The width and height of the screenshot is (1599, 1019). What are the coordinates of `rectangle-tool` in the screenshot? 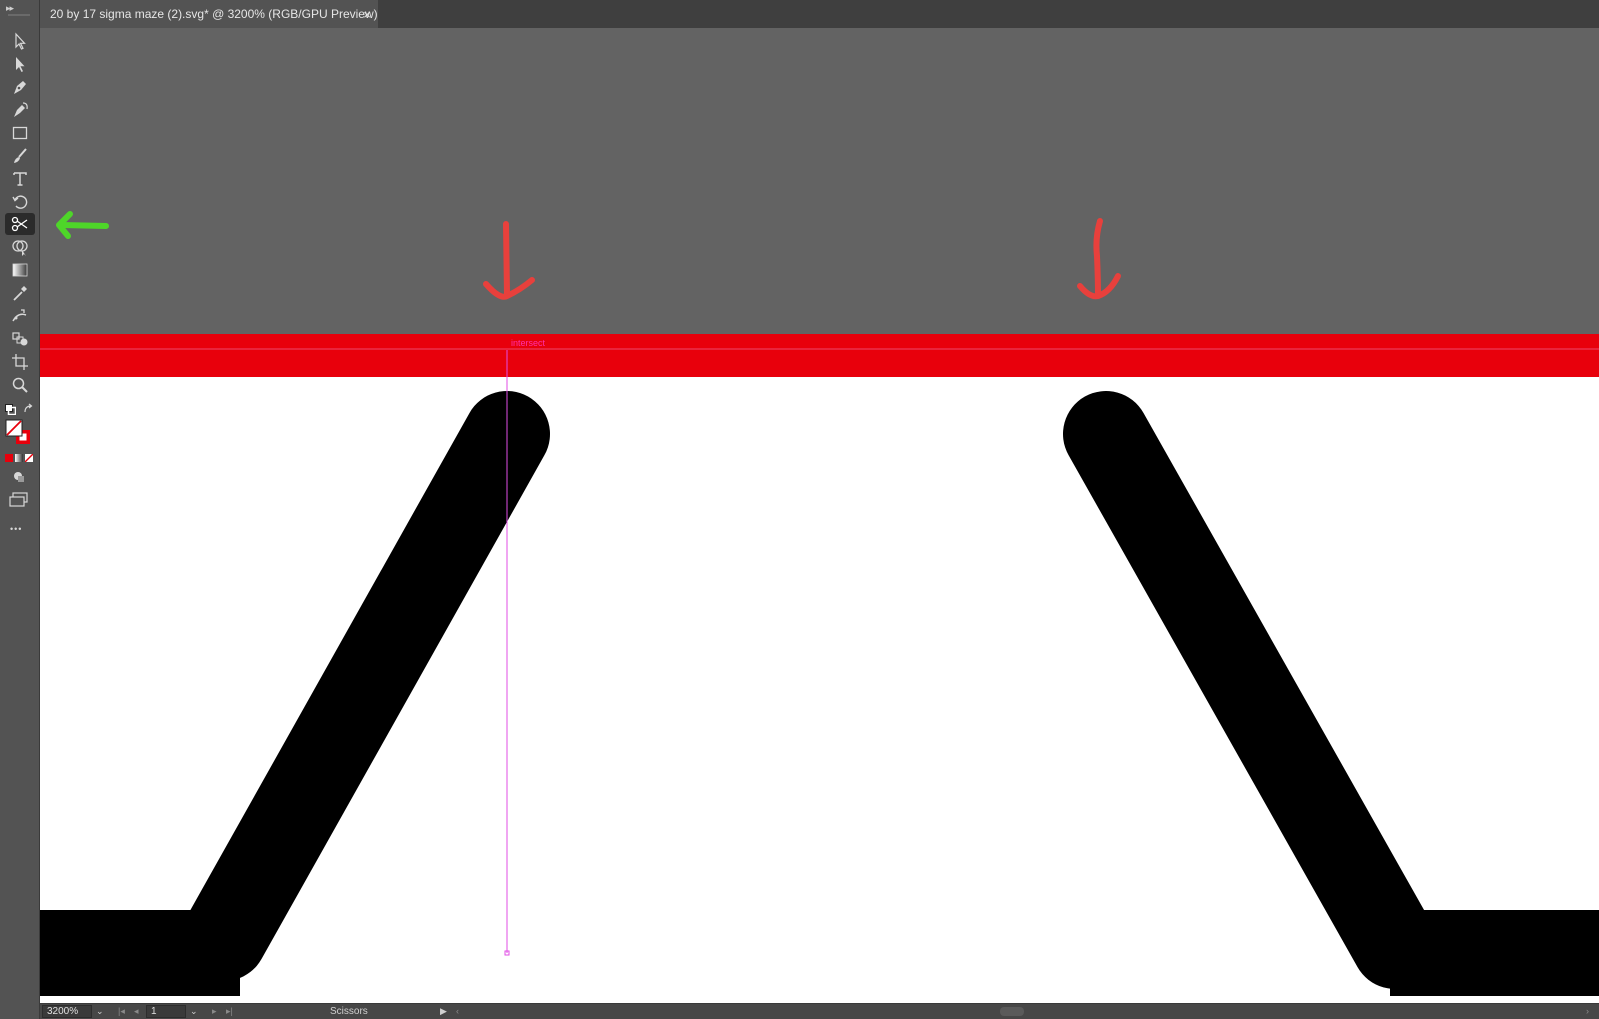 It's located at (20, 133).